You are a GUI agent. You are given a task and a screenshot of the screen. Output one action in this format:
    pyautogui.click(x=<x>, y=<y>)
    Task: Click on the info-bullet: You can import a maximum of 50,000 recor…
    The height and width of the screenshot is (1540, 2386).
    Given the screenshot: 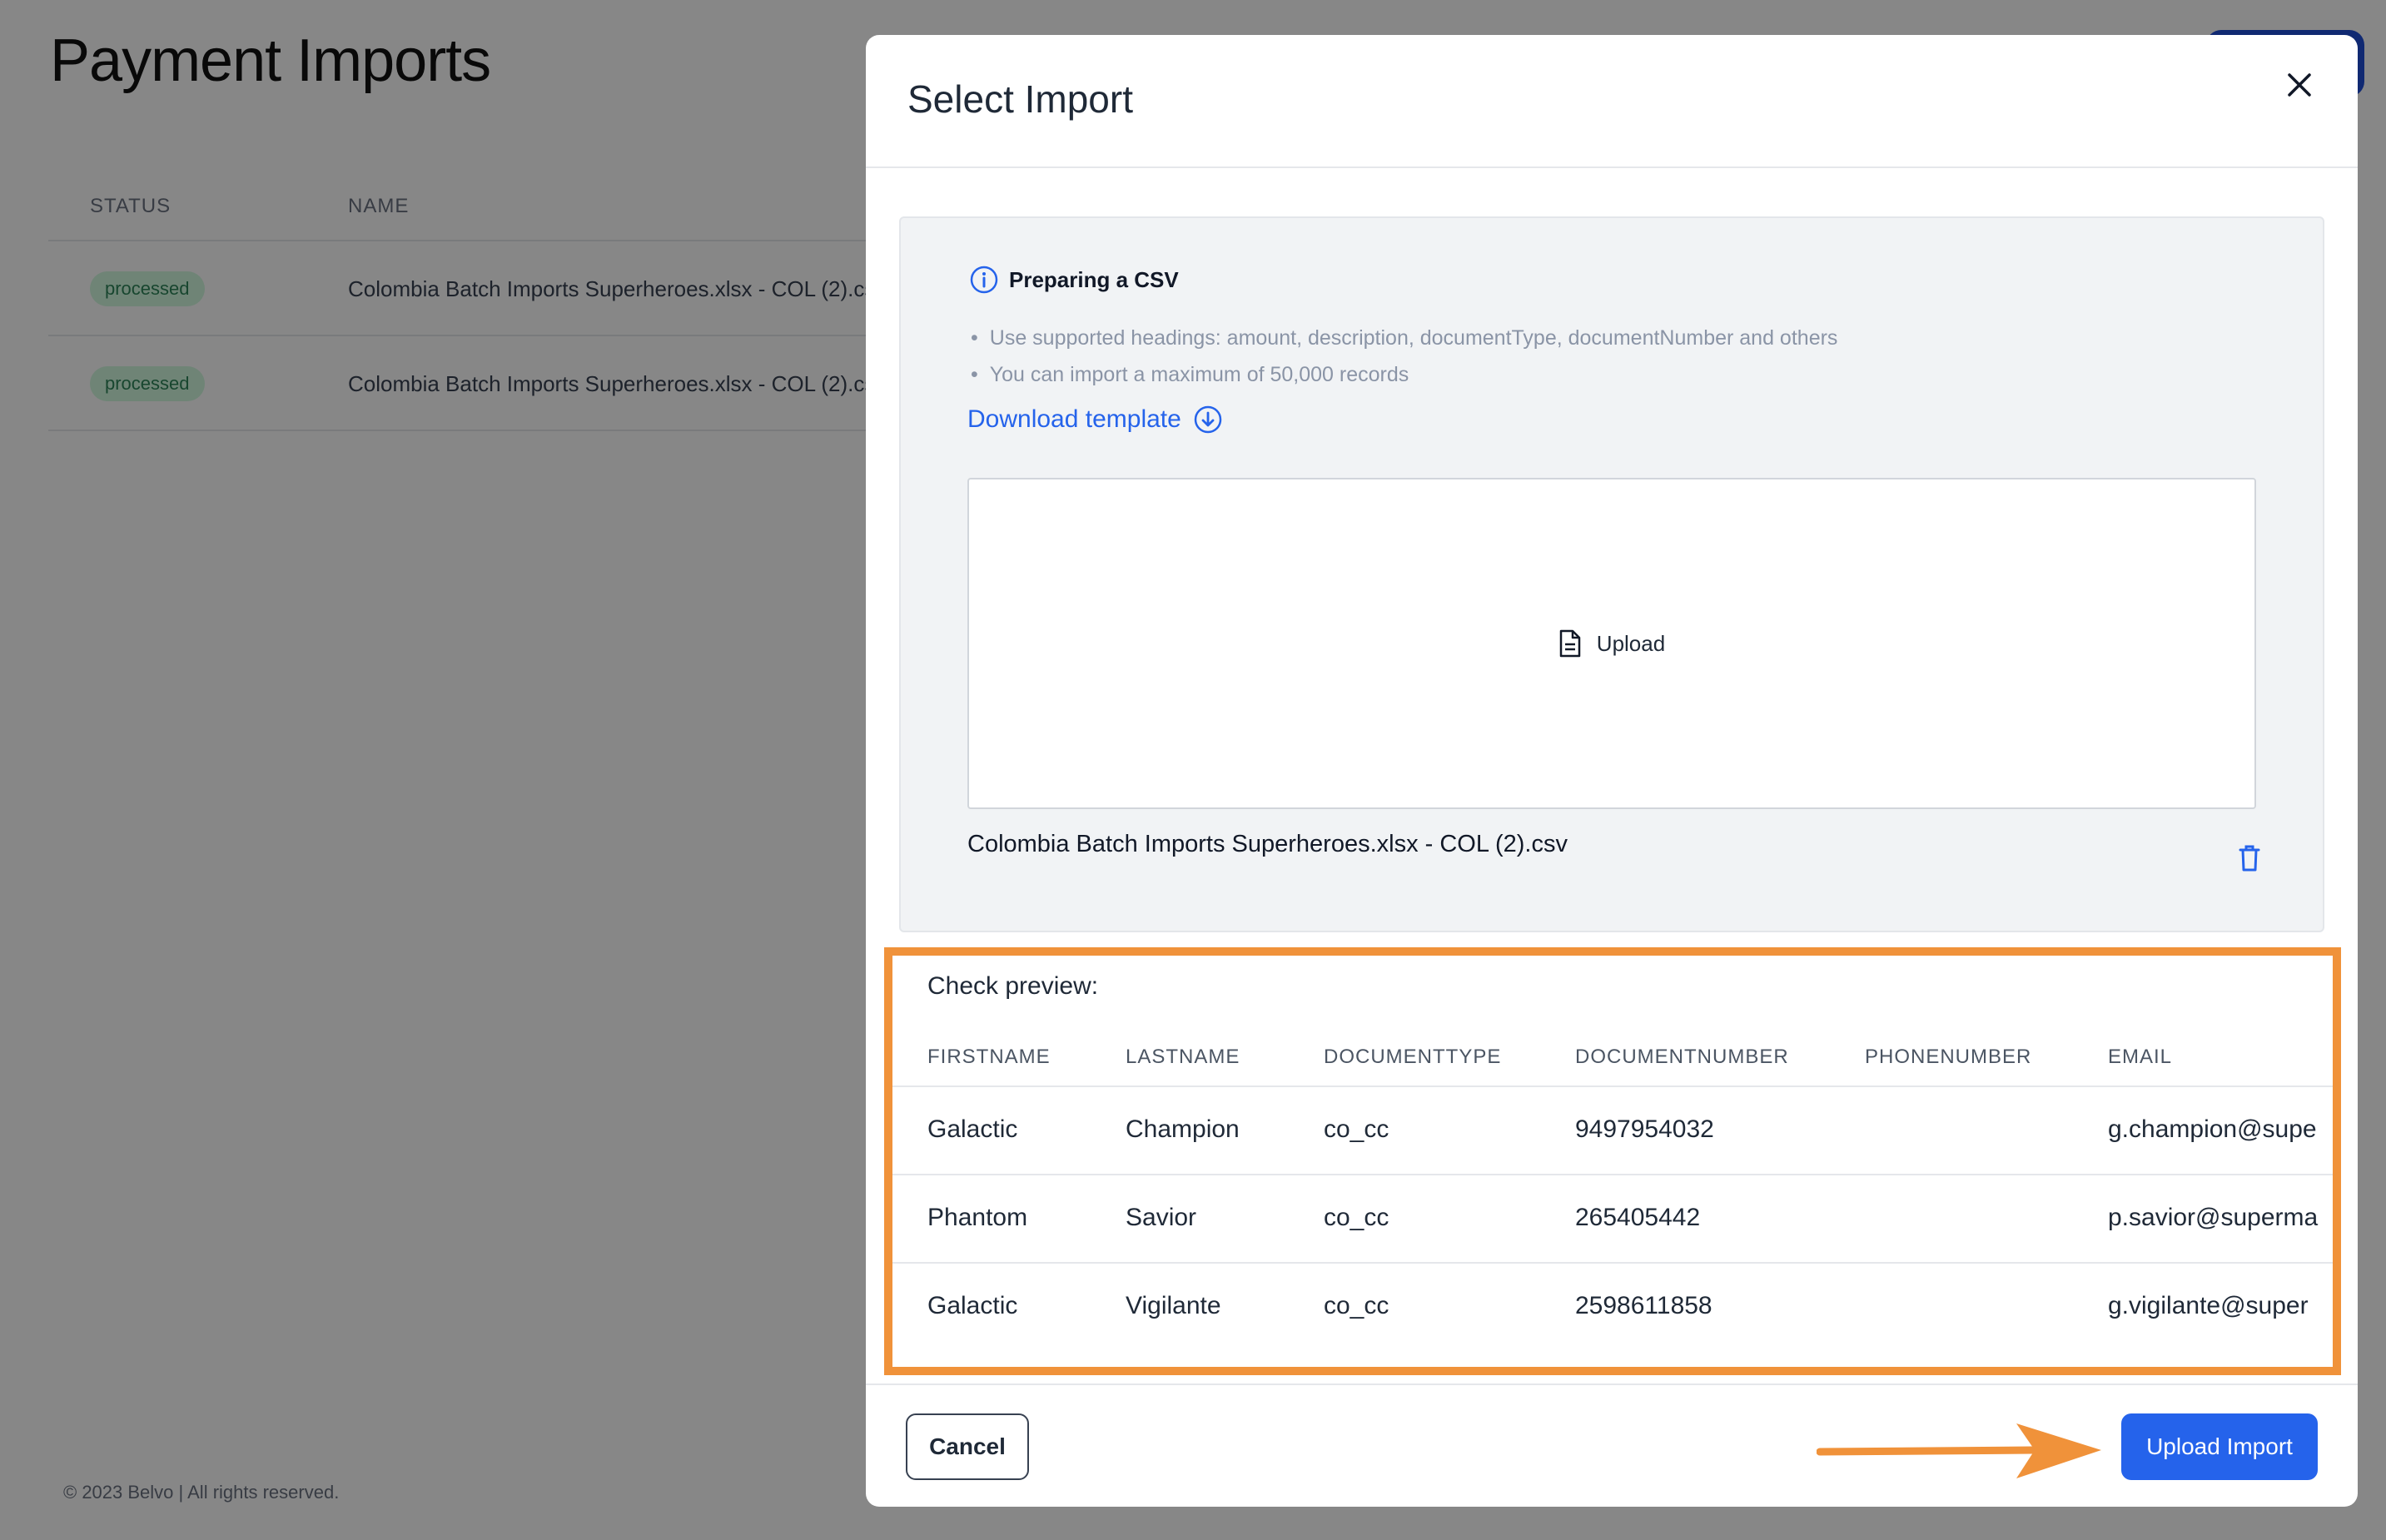 What is the action you would take?
    pyautogui.click(x=1404, y=374)
    